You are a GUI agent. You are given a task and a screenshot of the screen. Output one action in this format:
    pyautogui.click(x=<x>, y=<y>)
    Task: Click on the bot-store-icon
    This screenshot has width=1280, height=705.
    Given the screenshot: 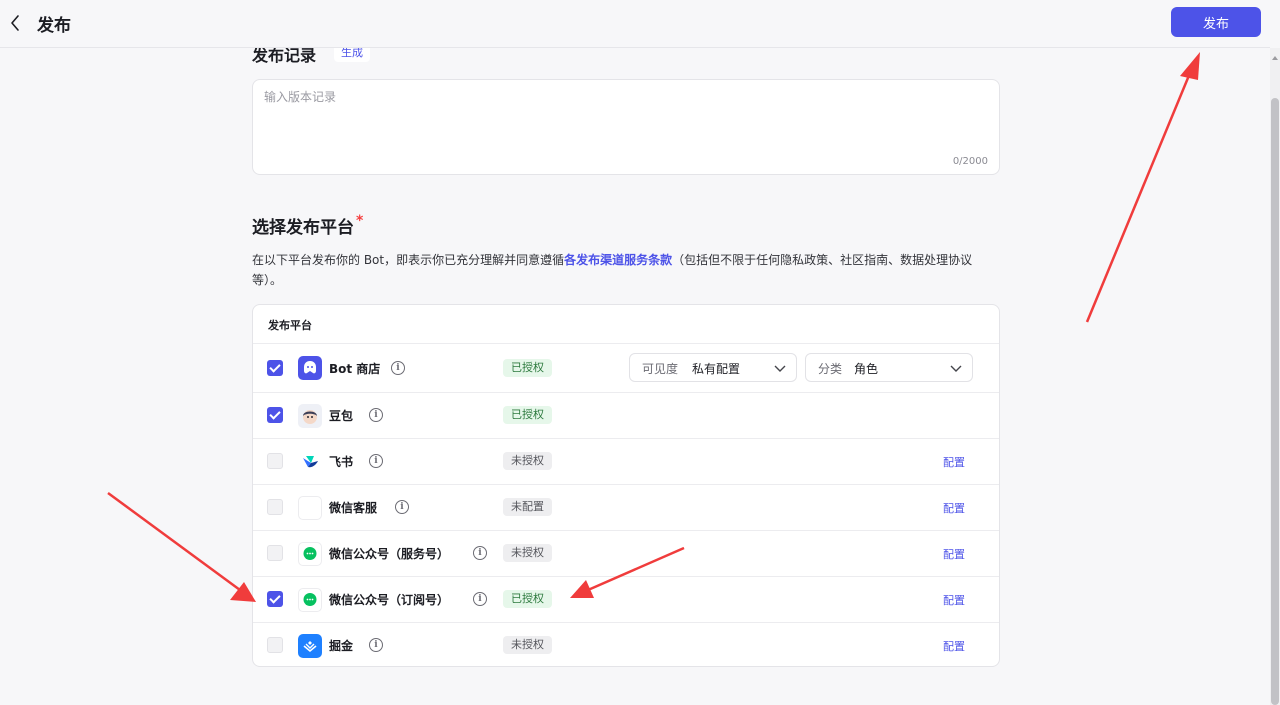 What is the action you would take?
    pyautogui.click(x=310, y=368)
    